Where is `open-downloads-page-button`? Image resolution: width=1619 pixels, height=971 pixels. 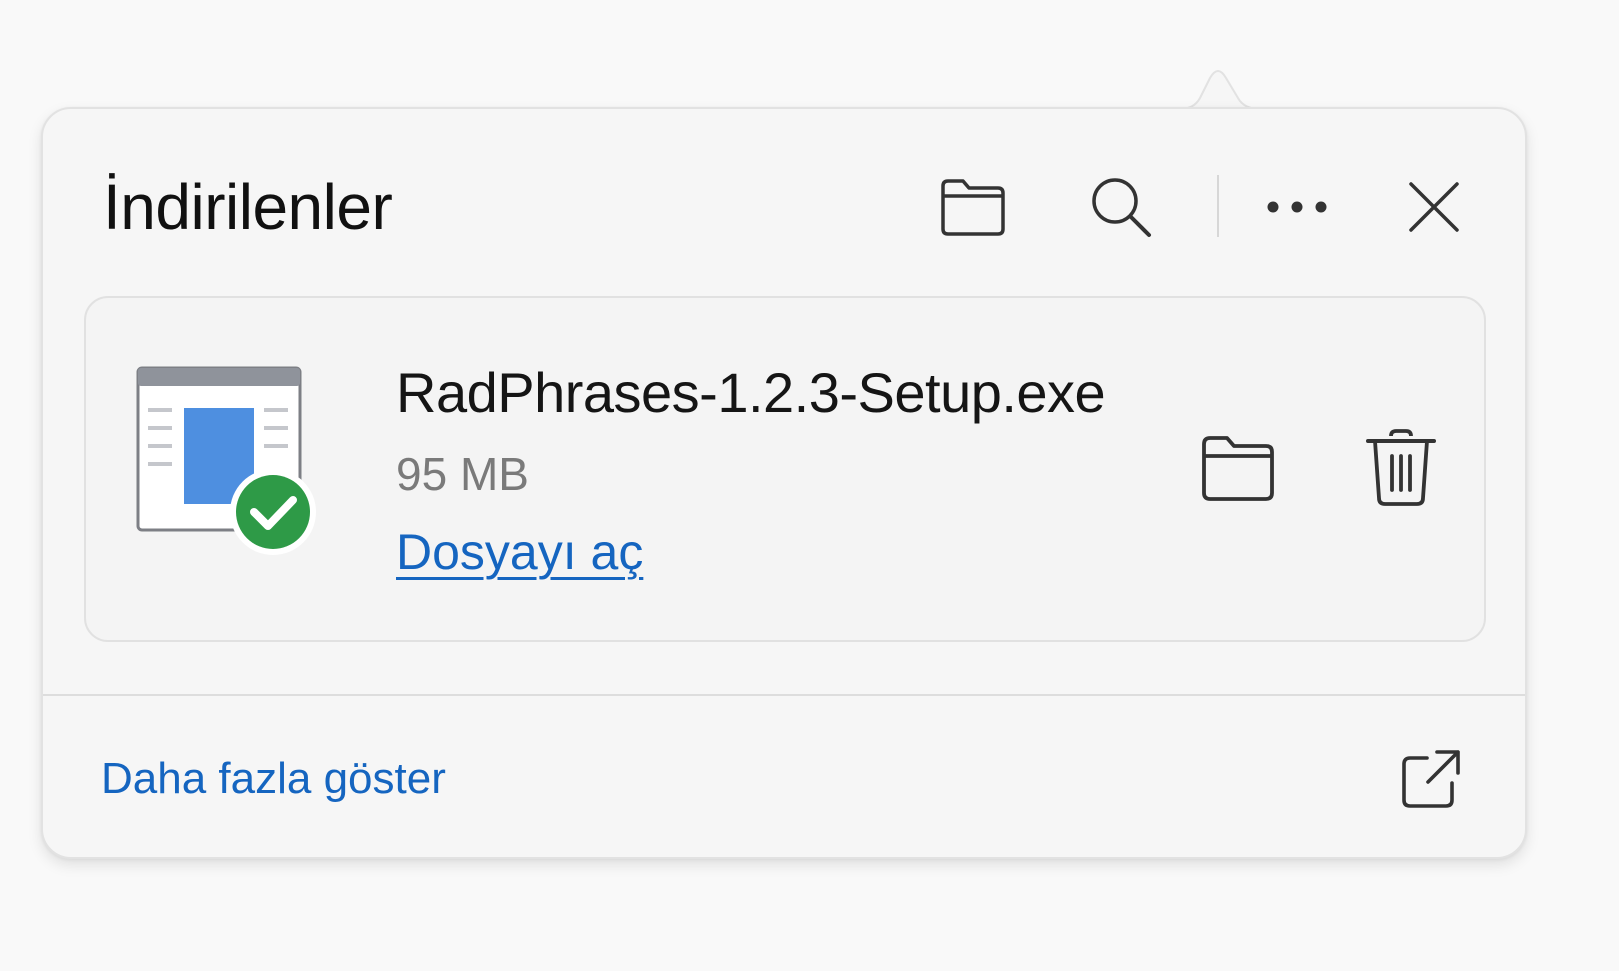 open-downloads-page-button is located at coordinates (1431, 779).